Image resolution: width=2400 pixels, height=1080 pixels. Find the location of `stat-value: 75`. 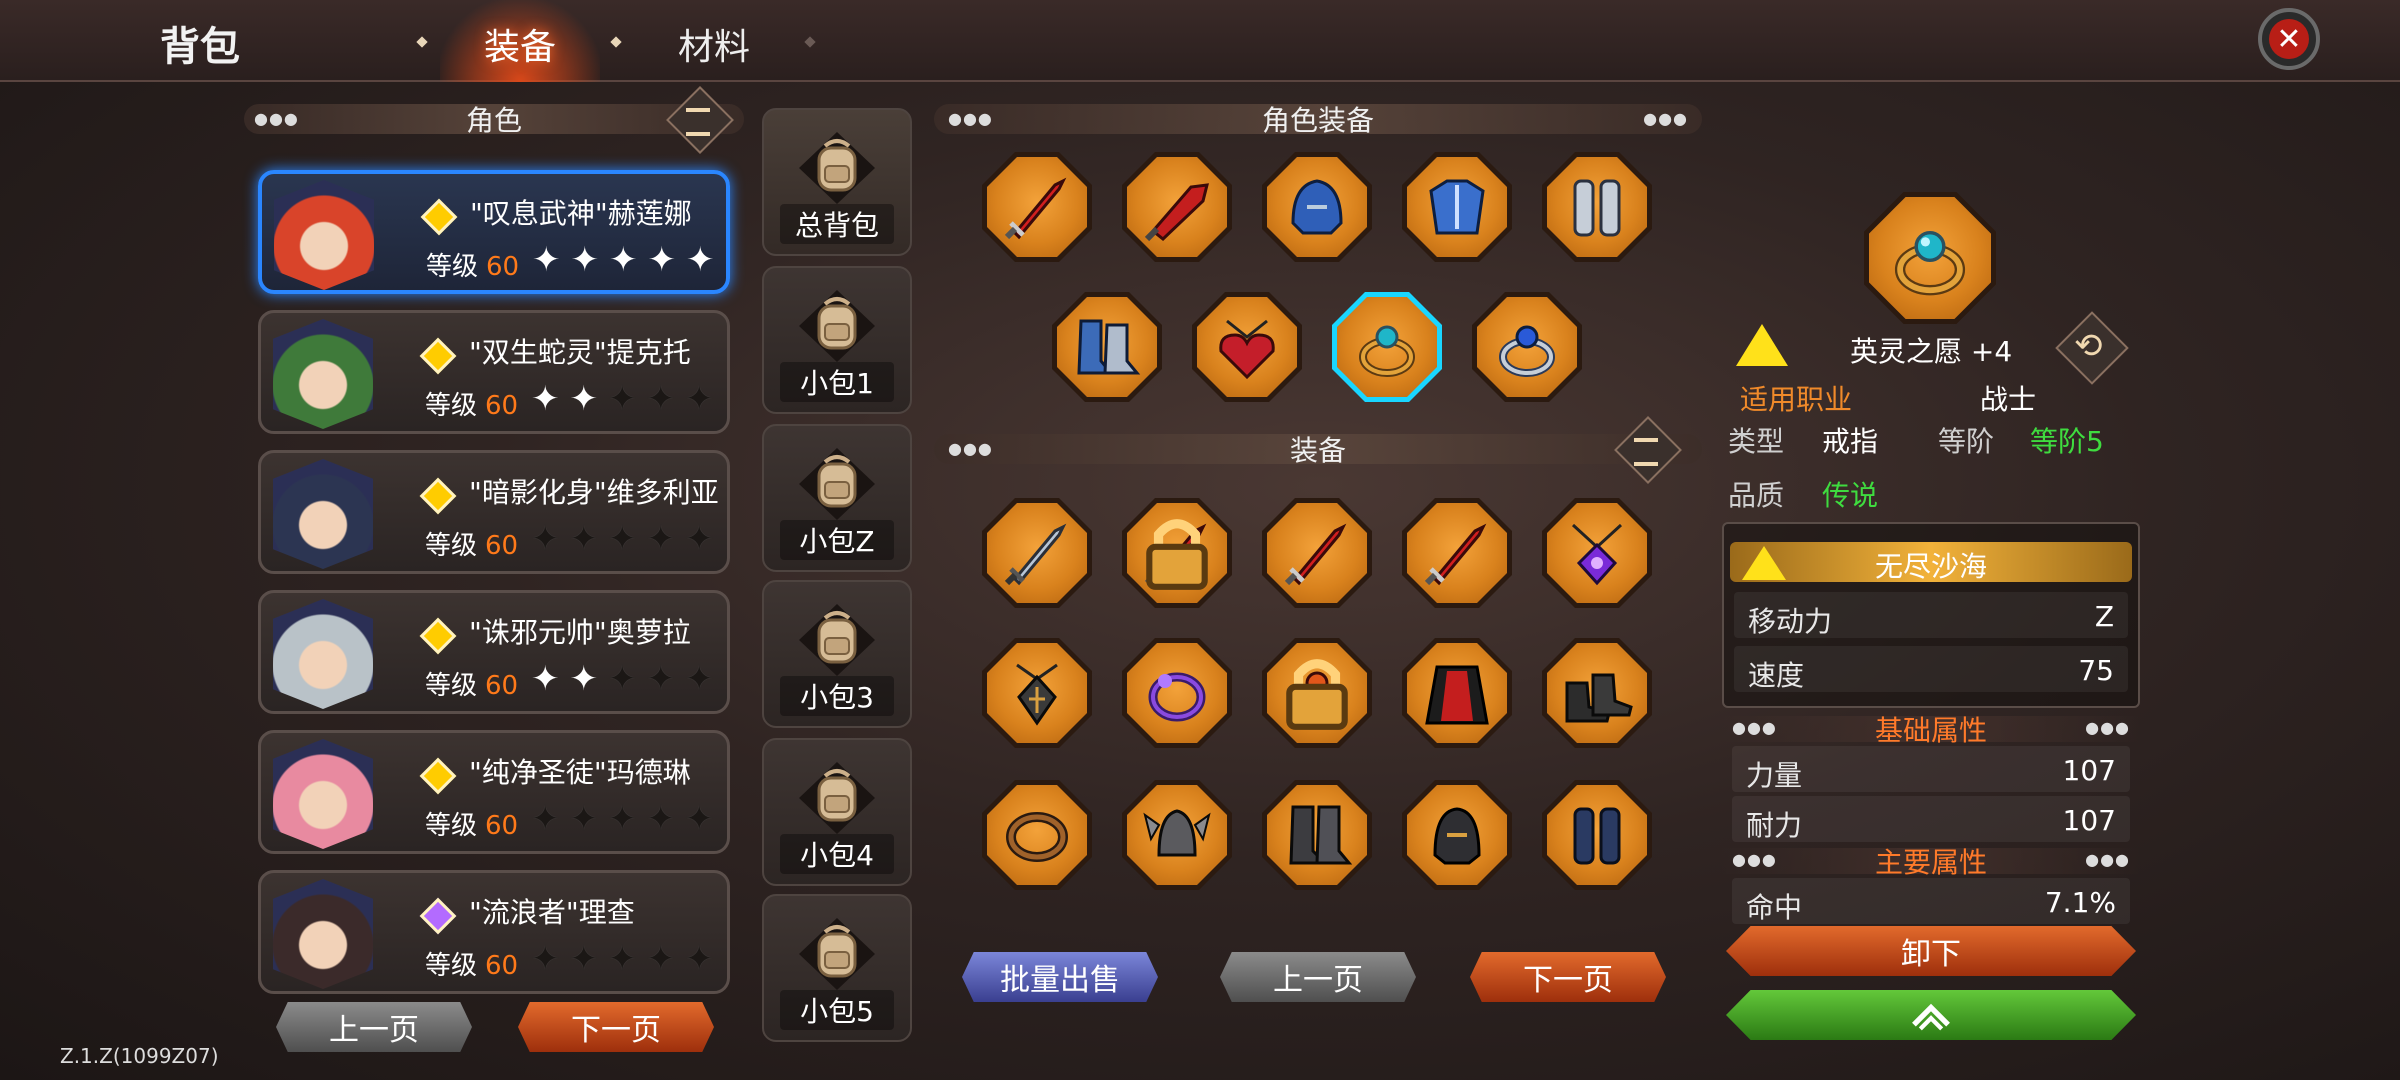

stat-value: 75 is located at coordinates (2096, 670).